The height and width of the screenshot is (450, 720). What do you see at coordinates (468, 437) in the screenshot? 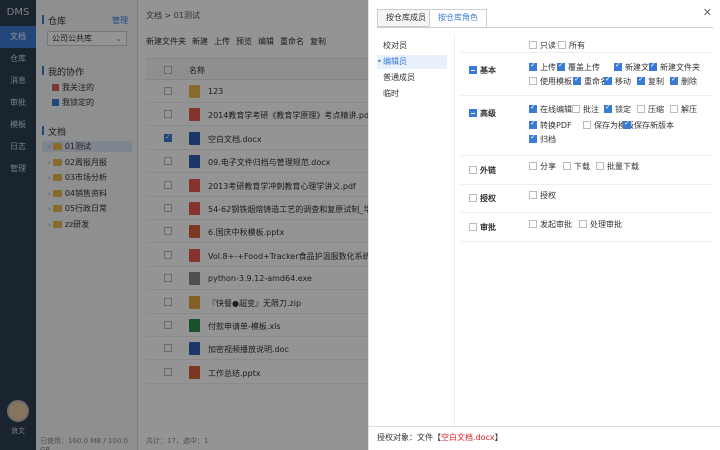
I see `auth-target-file: 空白文档.docx` at bounding box center [468, 437].